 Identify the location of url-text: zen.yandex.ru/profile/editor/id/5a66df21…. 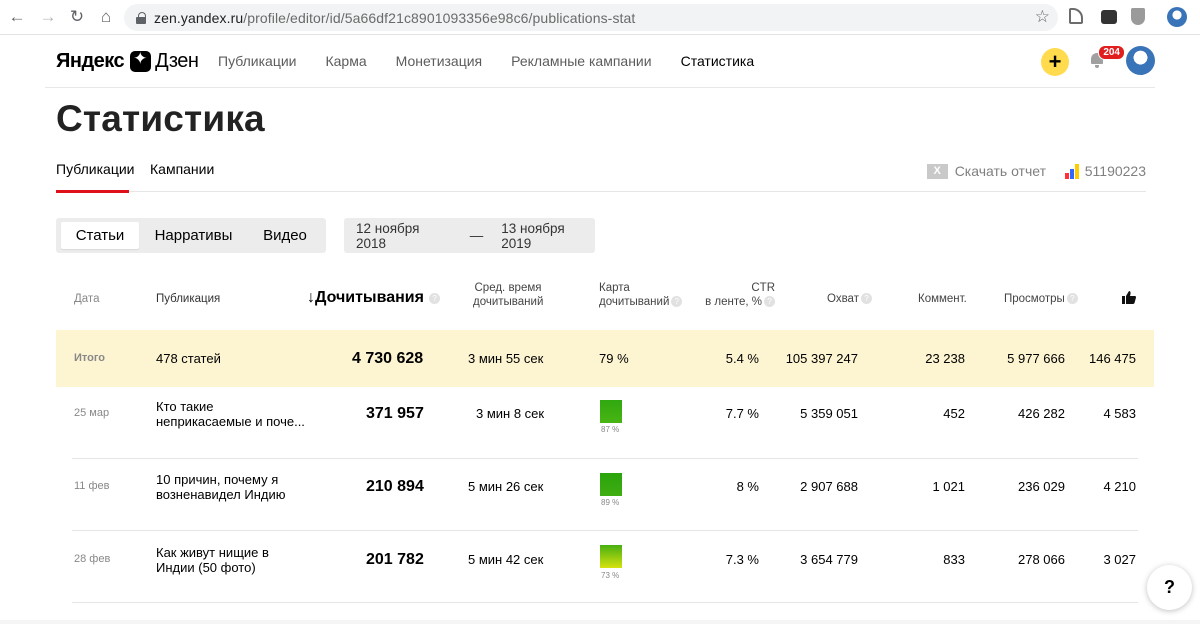
(395, 17).